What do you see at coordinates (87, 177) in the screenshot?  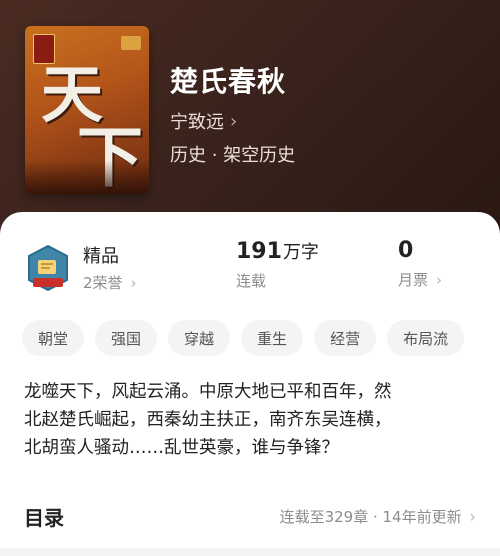 I see `cover-band` at bounding box center [87, 177].